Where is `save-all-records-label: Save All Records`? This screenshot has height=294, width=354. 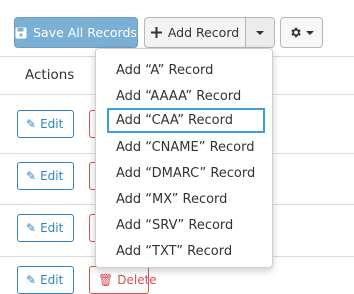 save-all-records-label: Save All Records is located at coordinates (85, 32).